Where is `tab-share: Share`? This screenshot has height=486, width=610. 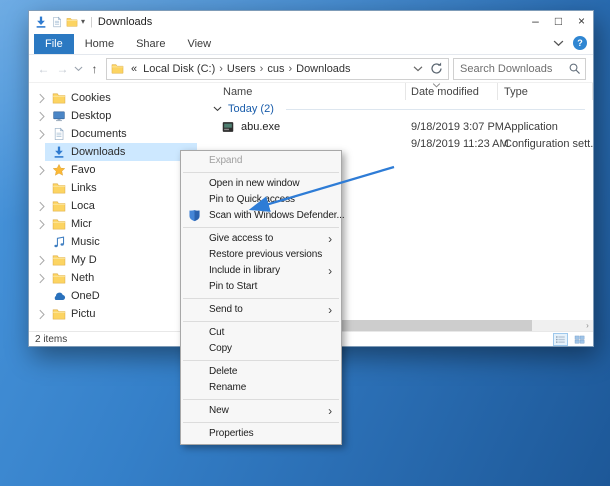
tab-share: Share is located at coordinates (150, 44).